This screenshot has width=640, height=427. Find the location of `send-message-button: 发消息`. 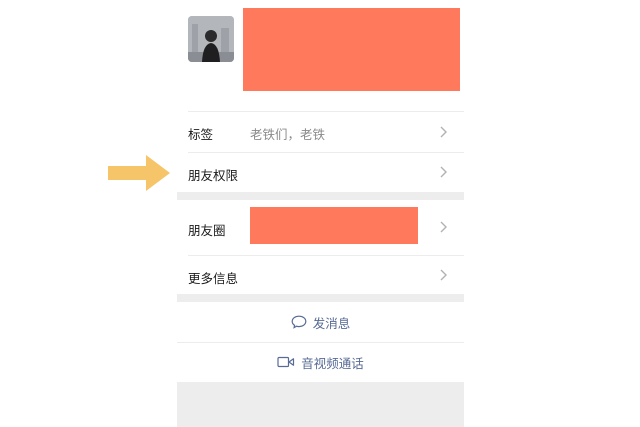

send-message-button: 发消息 is located at coordinates (320, 322).